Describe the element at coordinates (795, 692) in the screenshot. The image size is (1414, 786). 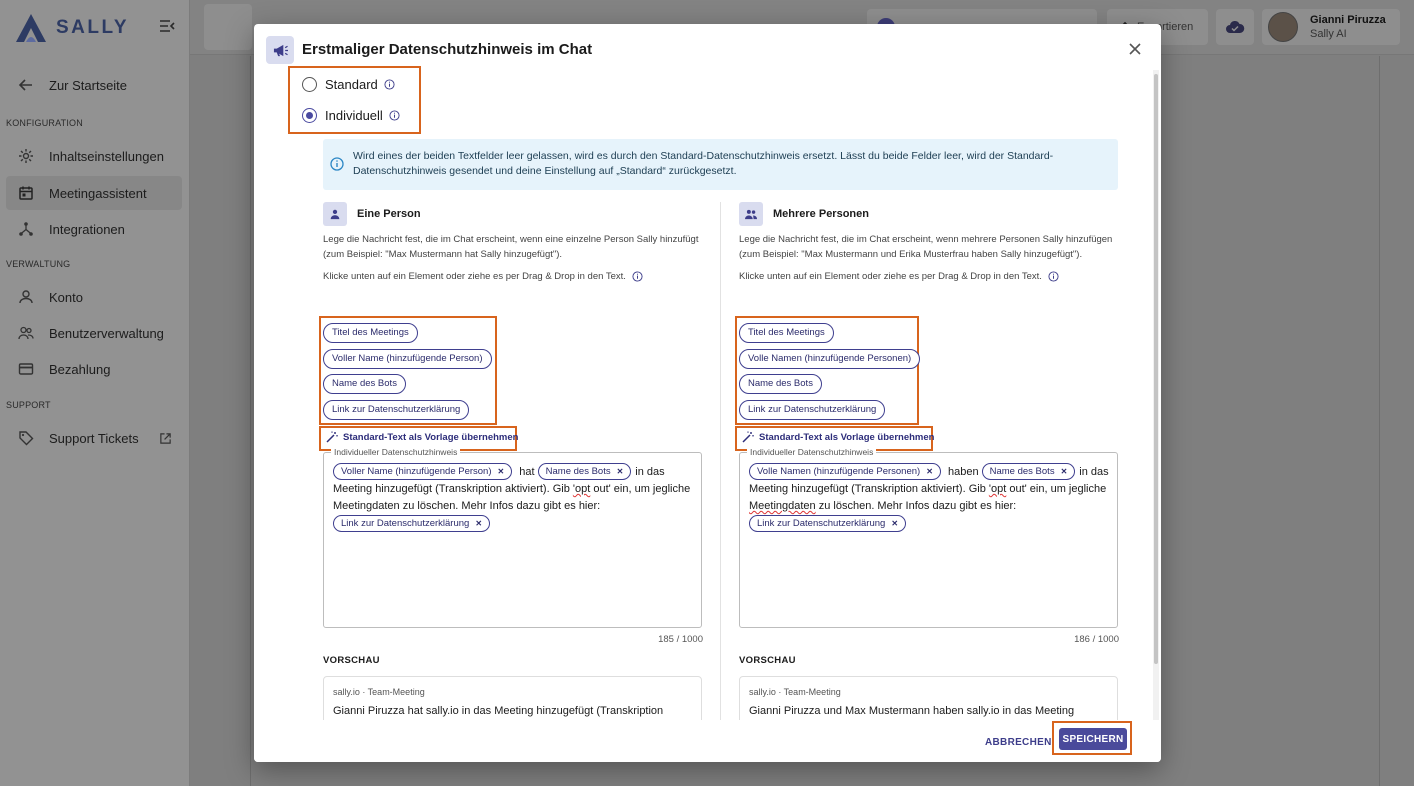
I see `preview-meta: sally.io · Team-Meeting` at that location.